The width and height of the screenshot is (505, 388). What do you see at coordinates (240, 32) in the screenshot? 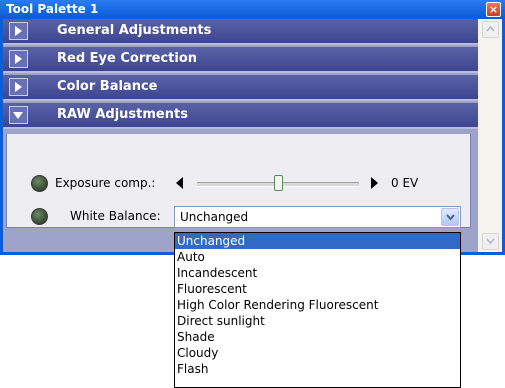
I see `section-general-adjustments: General Adjustments` at bounding box center [240, 32].